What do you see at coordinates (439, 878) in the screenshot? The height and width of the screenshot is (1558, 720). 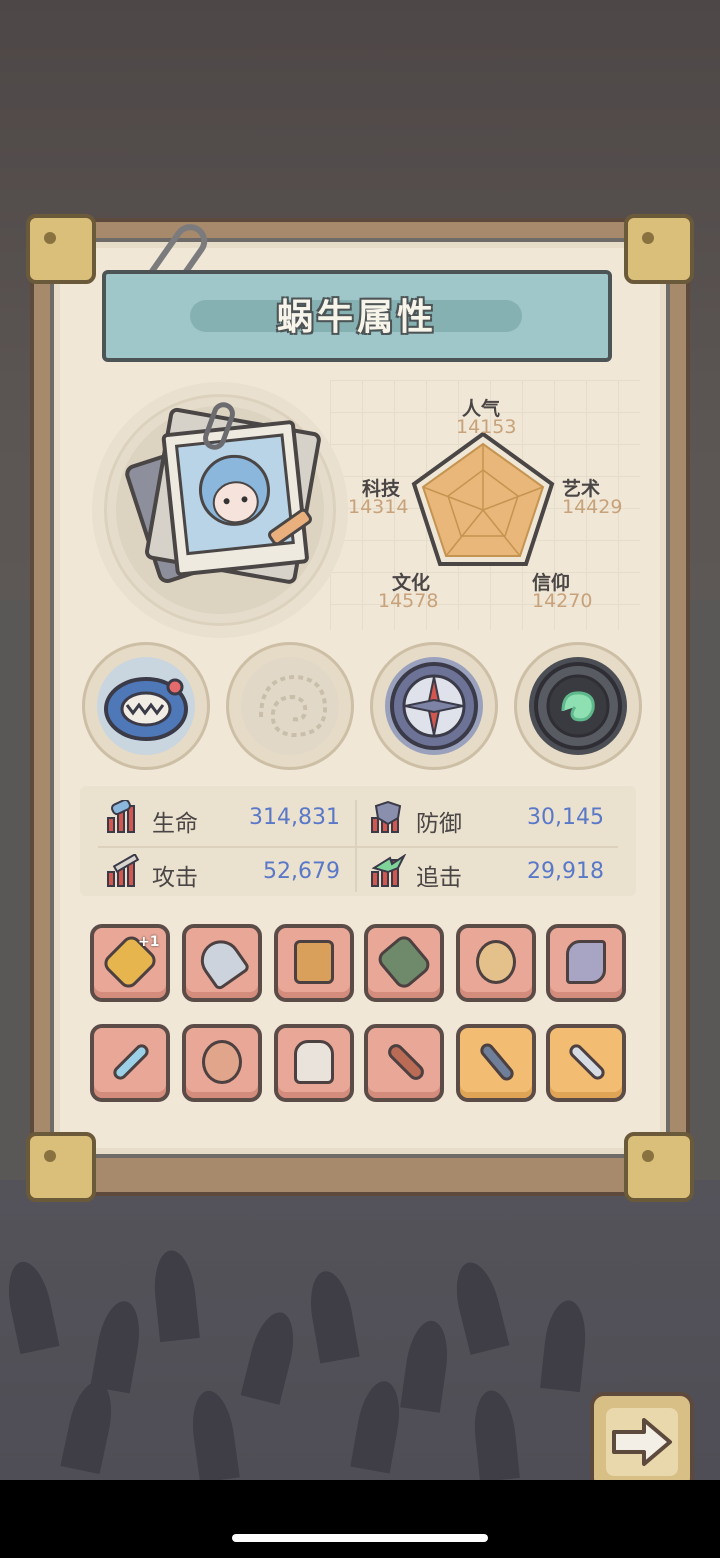 I see `pursuit-label: 追击` at bounding box center [439, 878].